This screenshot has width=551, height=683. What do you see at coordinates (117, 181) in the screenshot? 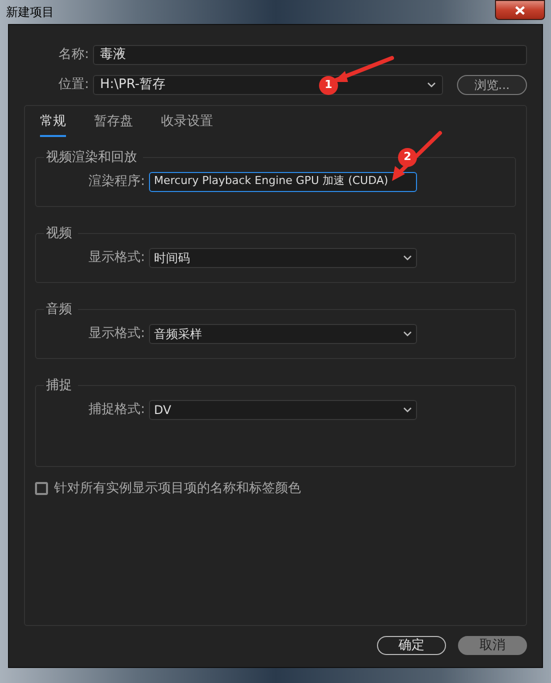
I see `field-label: 渲染程序:` at bounding box center [117, 181].